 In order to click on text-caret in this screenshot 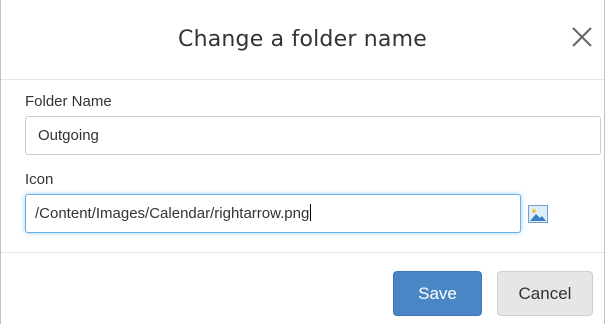, I will do `click(311, 212)`.